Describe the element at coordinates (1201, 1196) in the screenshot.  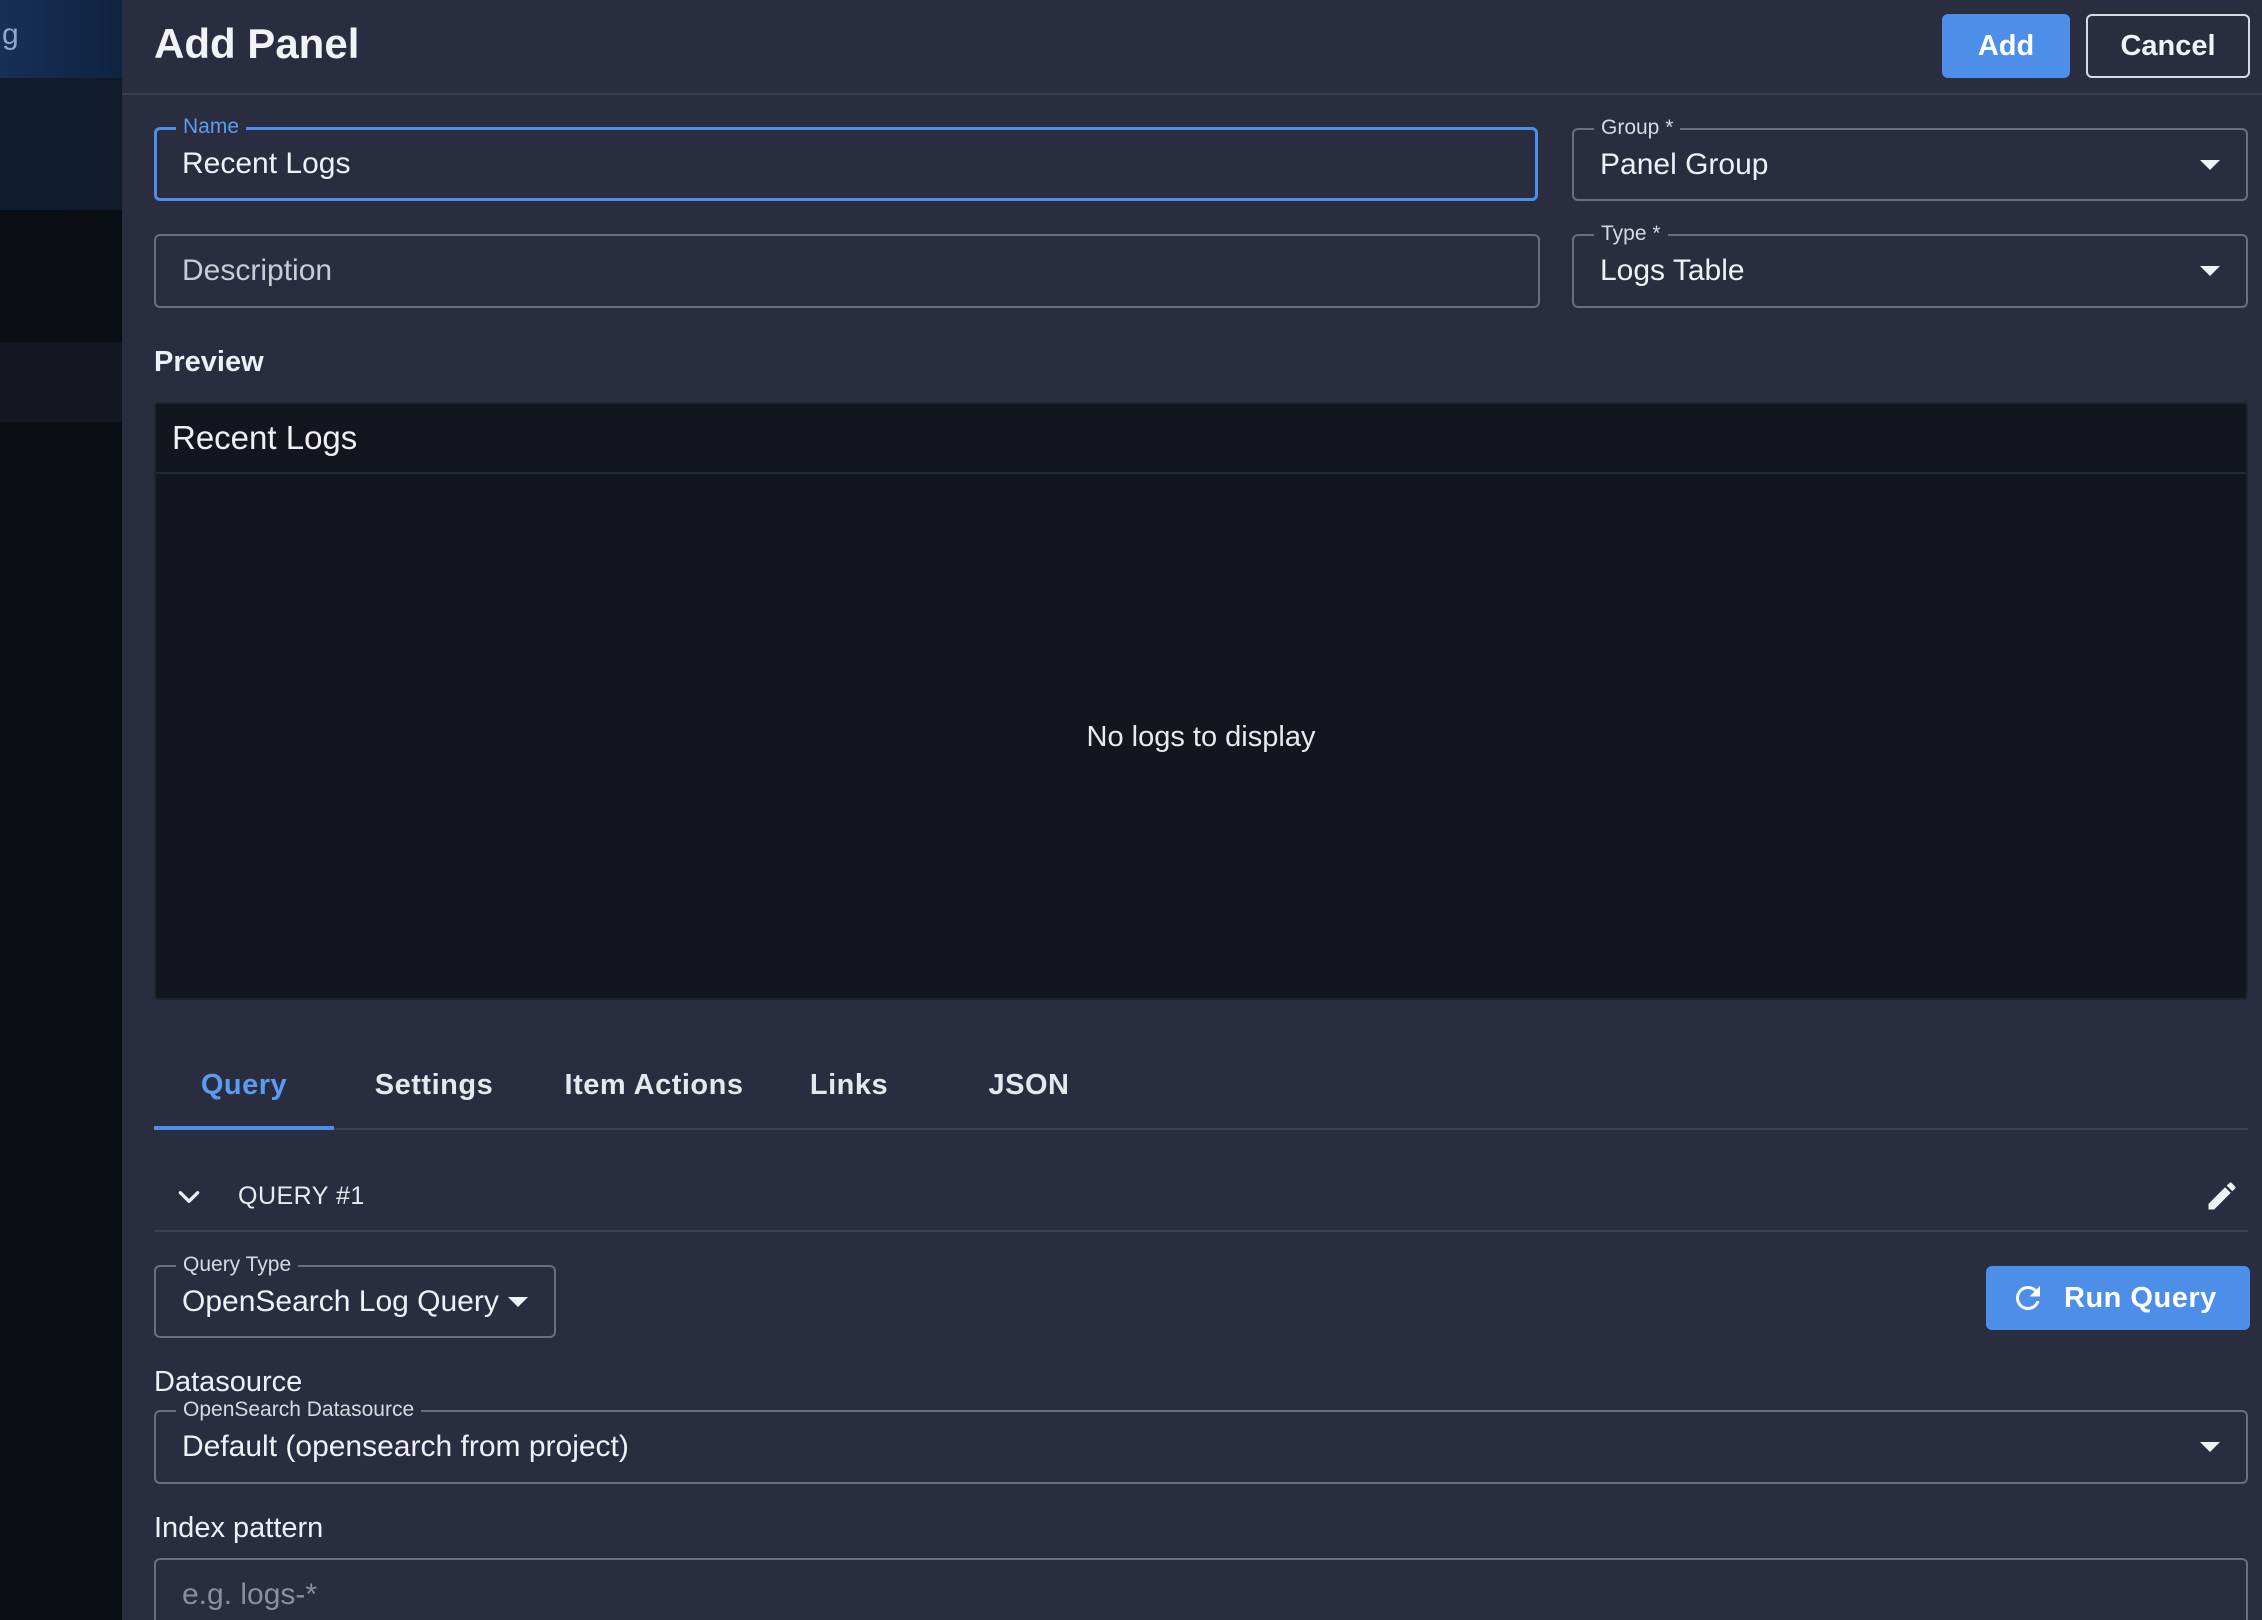
I see `query-header: QUERY #1` at that location.